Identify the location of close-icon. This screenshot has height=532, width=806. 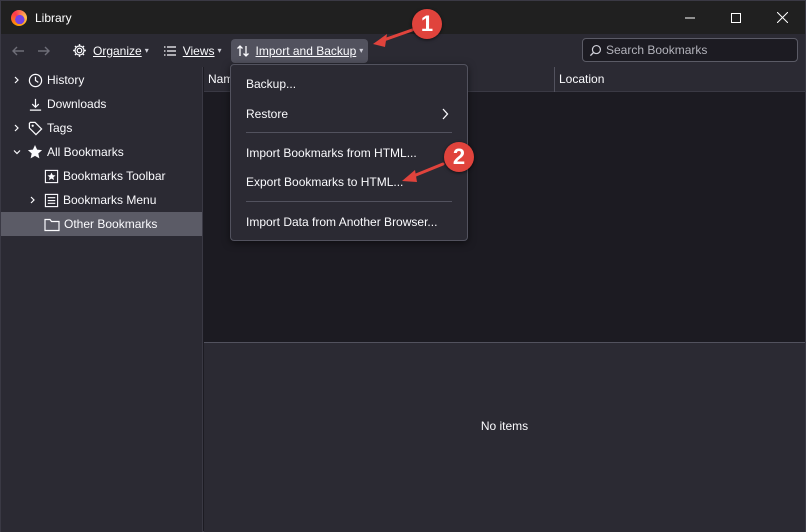
(782, 17).